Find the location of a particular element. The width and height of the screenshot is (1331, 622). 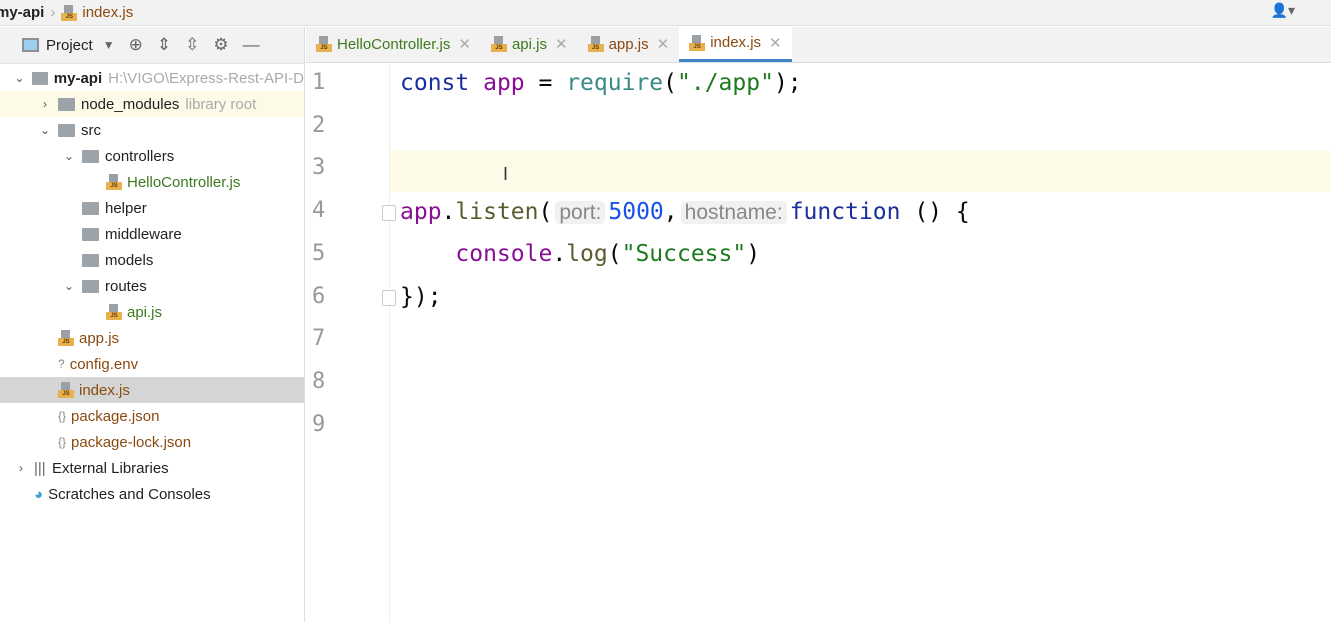

tab-index-js: index.js ✕ is located at coordinates (735, 44).